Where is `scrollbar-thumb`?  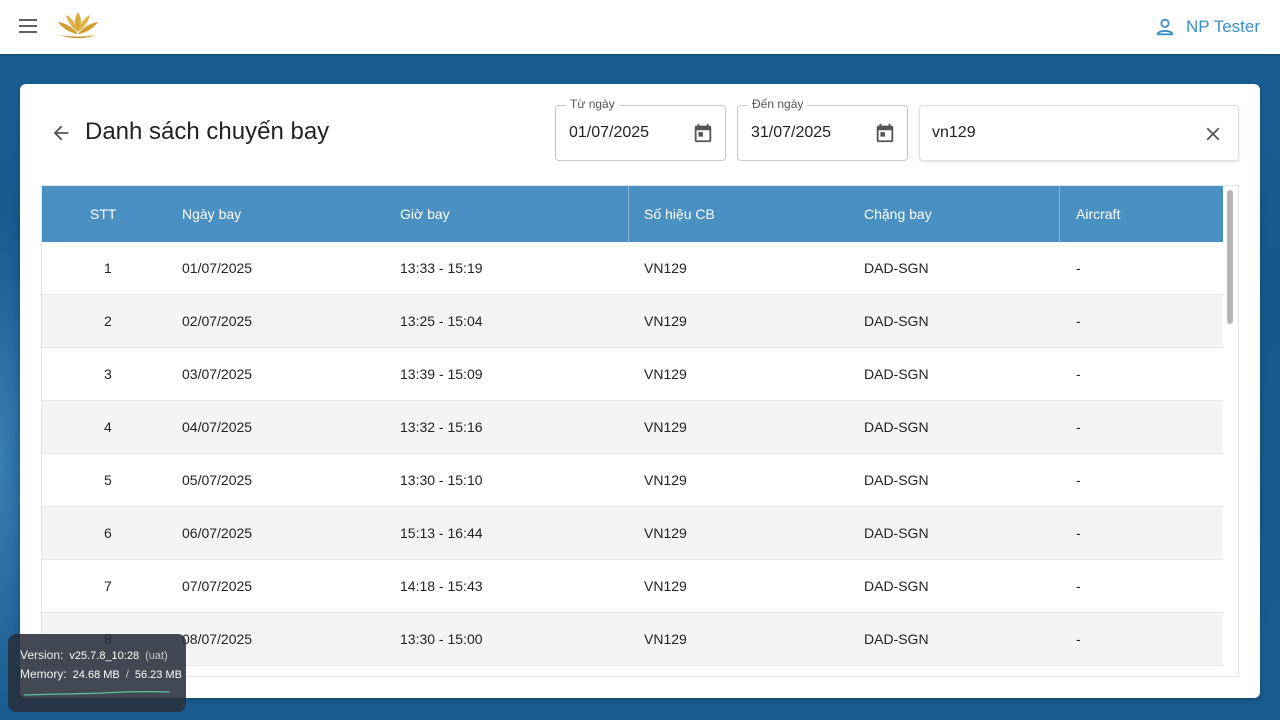
scrollbar-thumb is located at coordinates (1230, 257).